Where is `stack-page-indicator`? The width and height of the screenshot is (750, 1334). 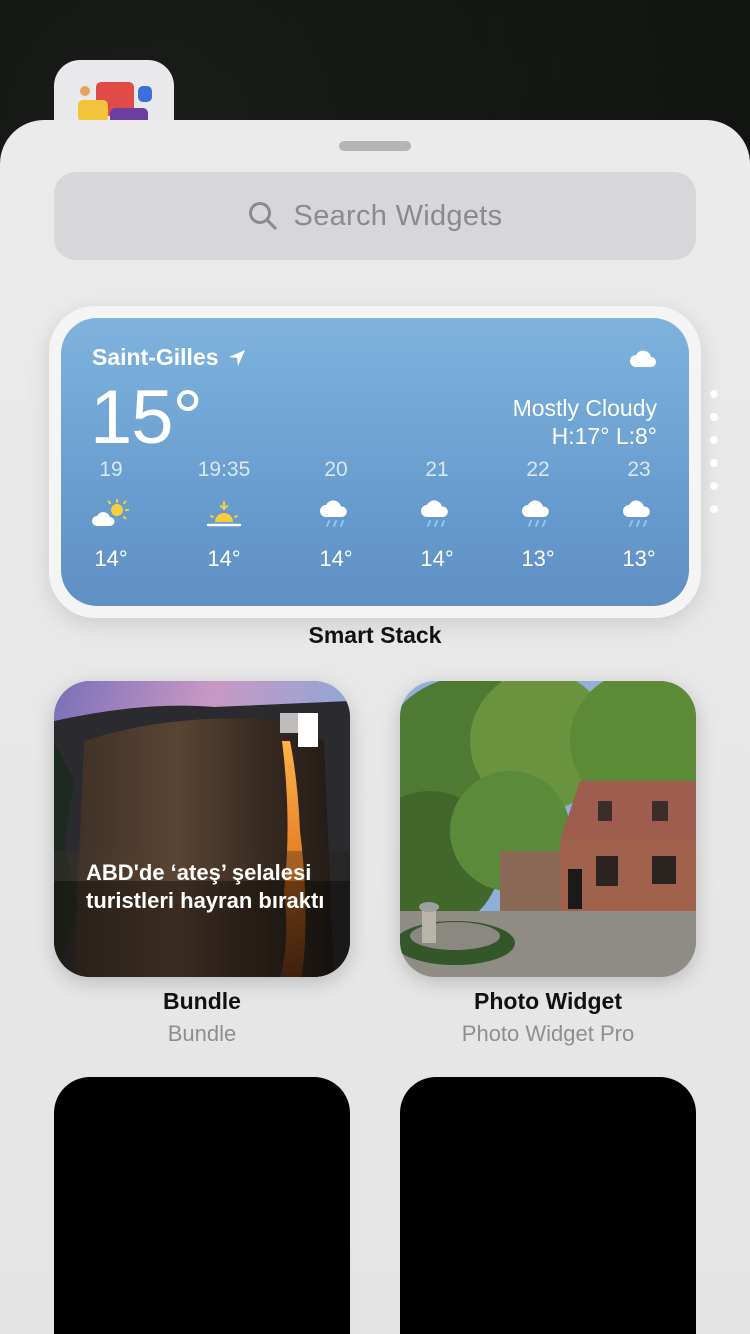
stack-page-indicator is located at coordinates (715, 459).